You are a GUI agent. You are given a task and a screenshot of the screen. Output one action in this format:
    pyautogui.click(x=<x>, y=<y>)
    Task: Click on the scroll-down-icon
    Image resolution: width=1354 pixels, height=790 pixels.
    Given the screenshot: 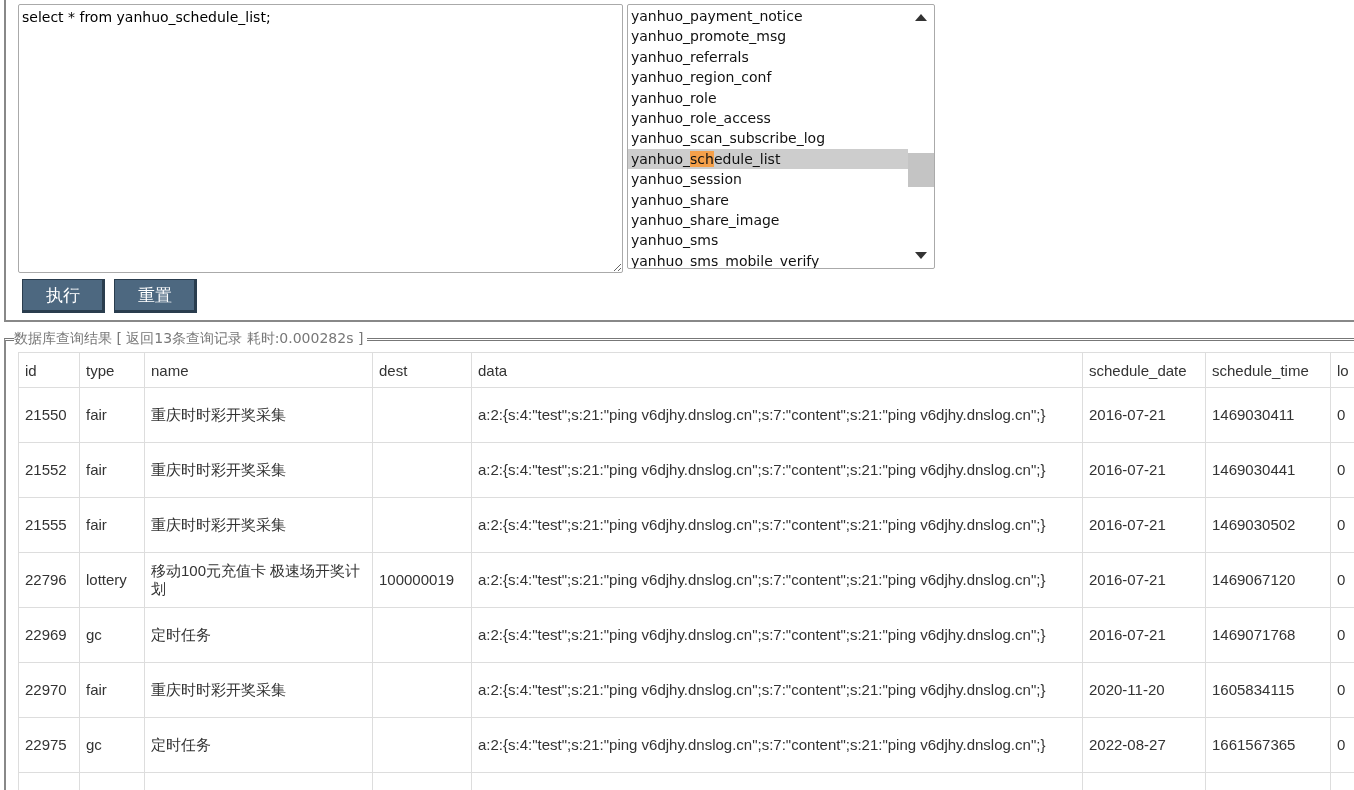 What is the action you would take?
    pyautogui.click(x=921, y=256)
    